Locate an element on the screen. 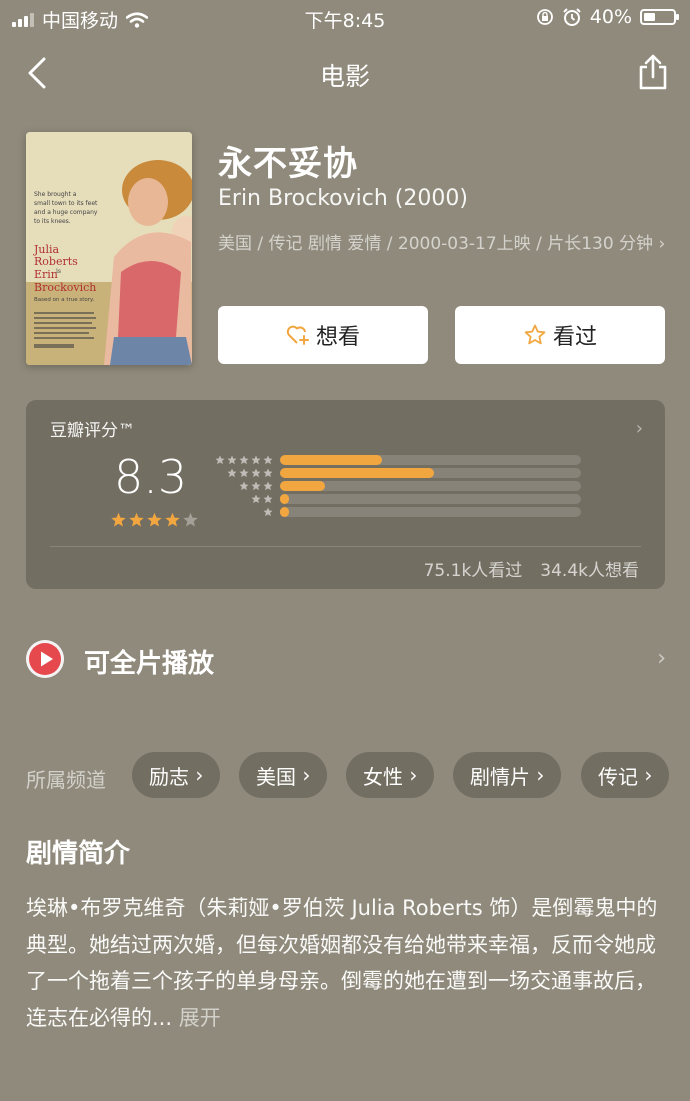  seen-count: 75.1k人看过 is located at coordinates (473, 571).